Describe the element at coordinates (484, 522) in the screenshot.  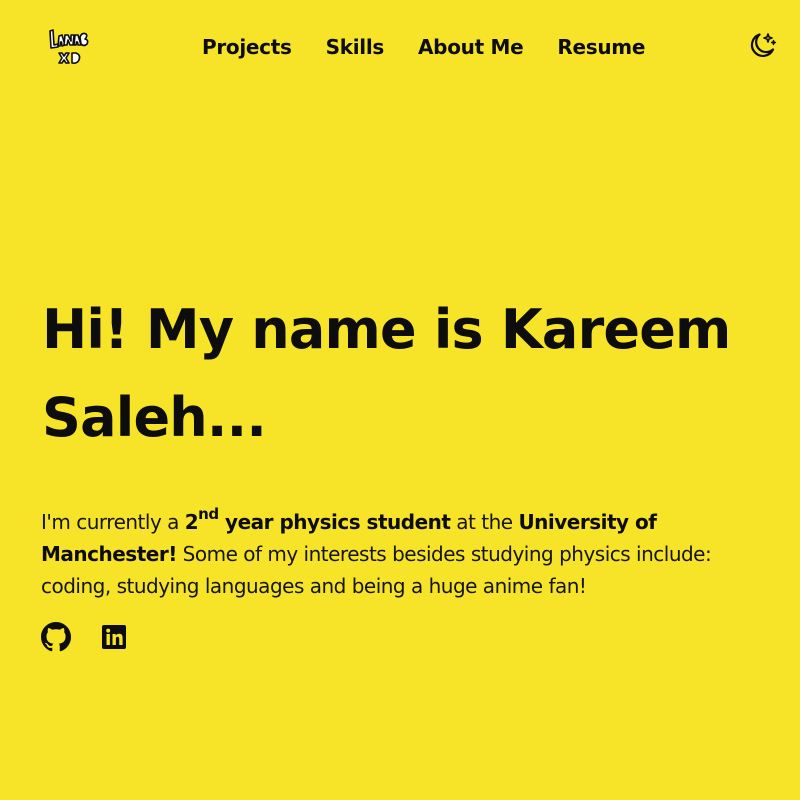
I see `bio-mid: at the` at that location.